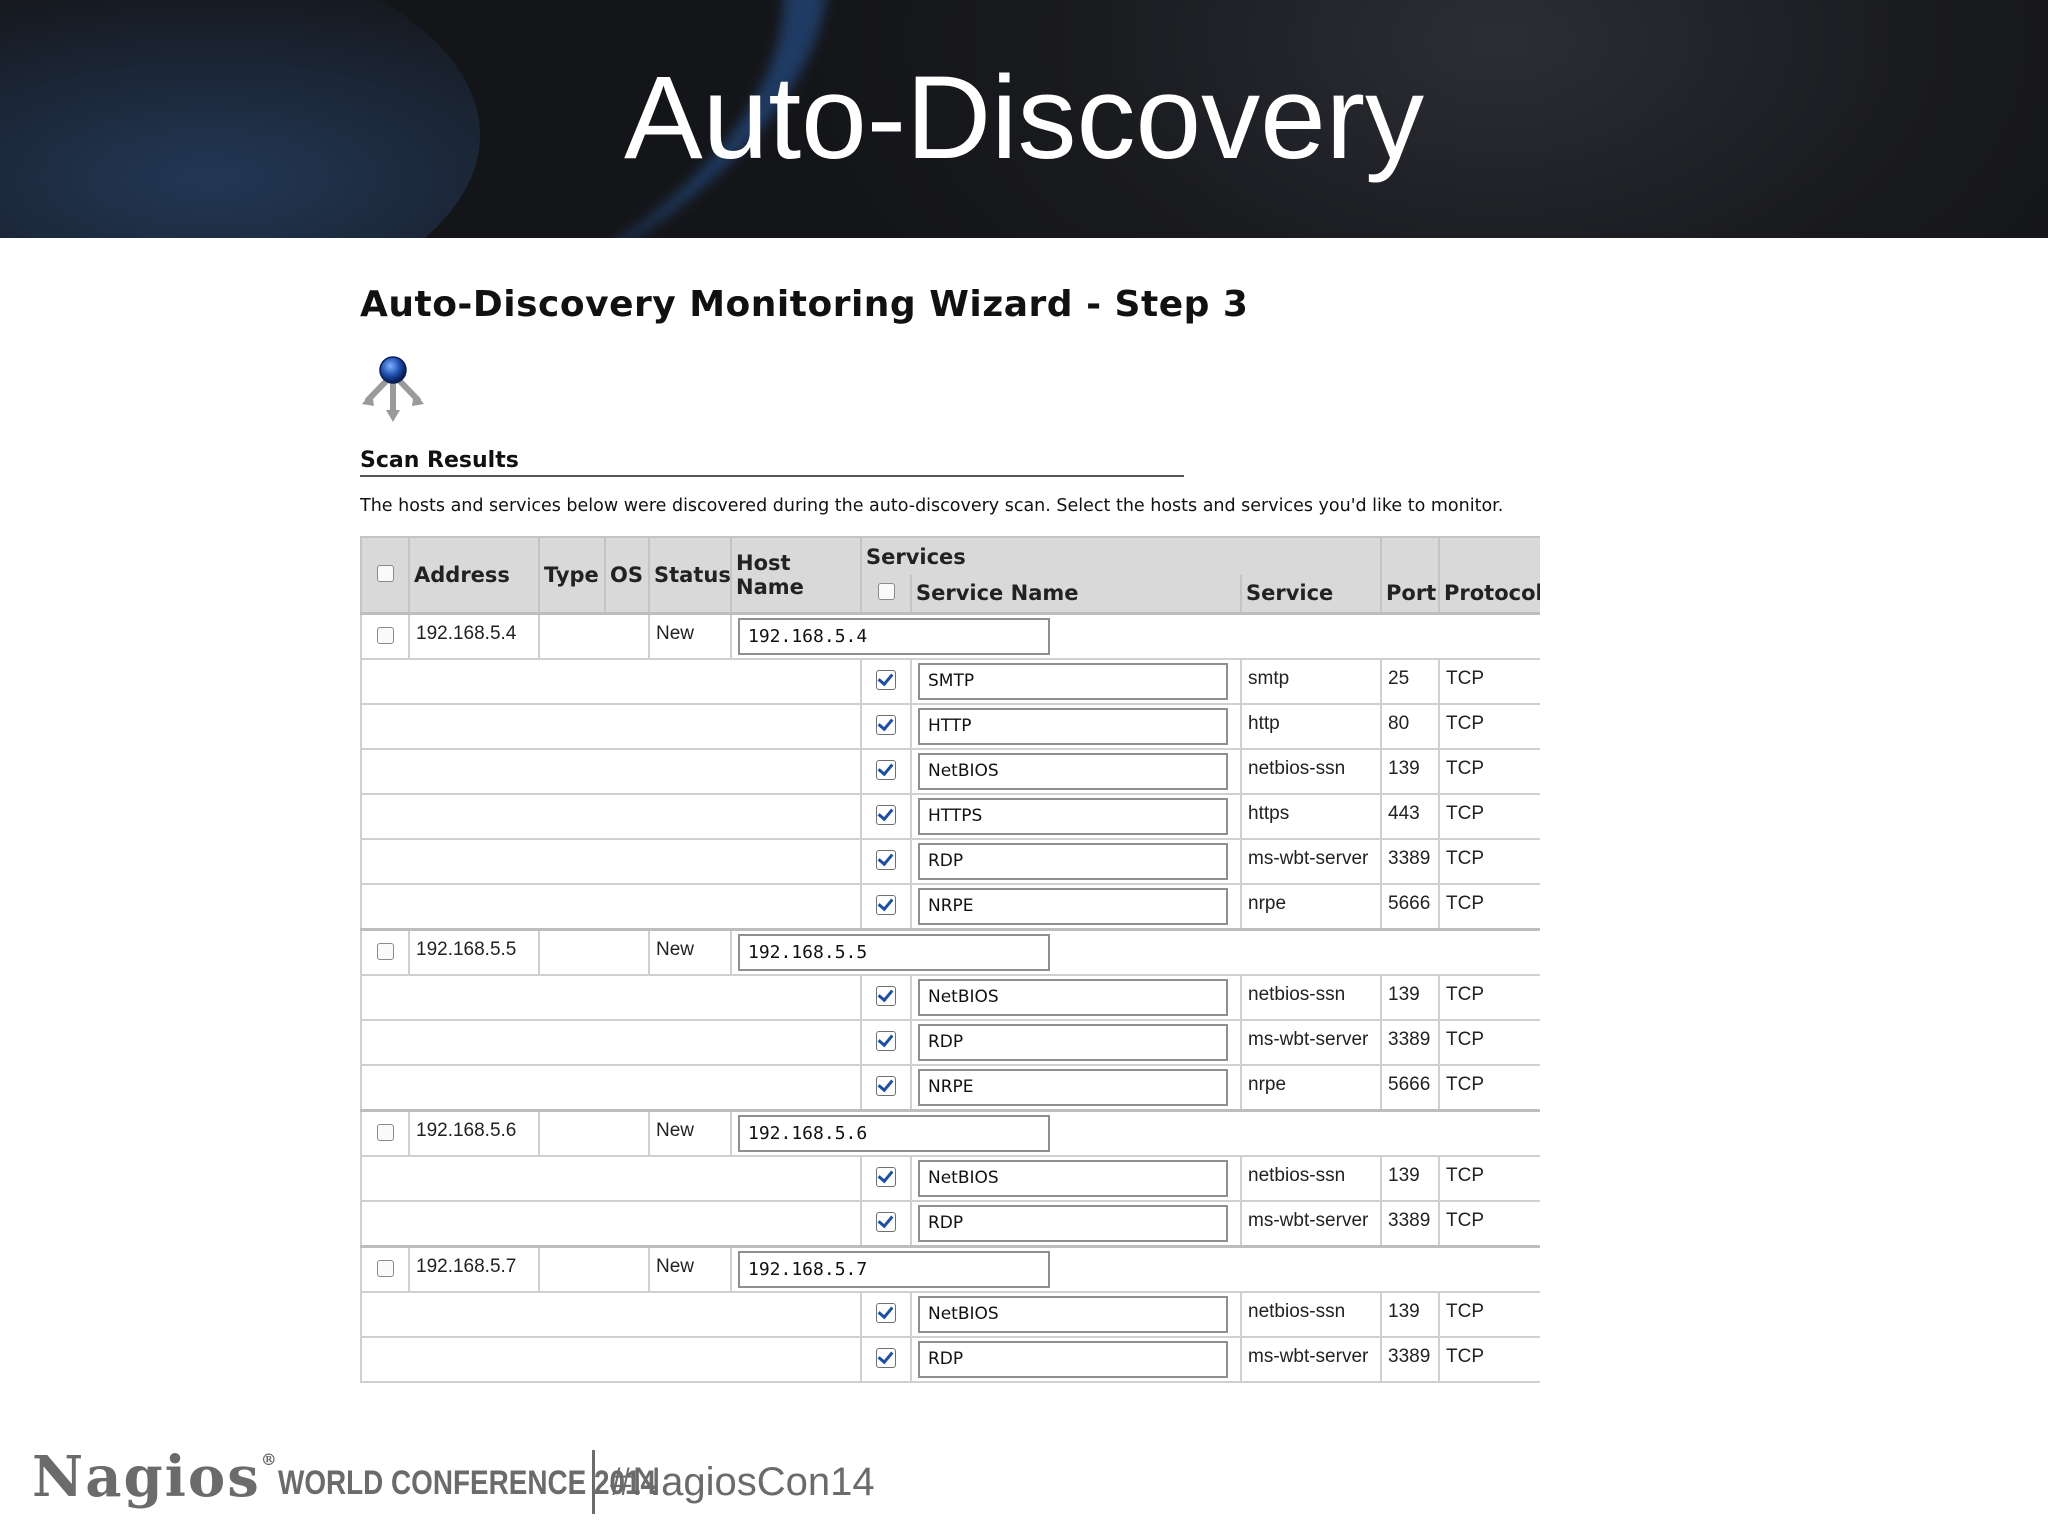 Image resolution: width=2048 pixels, height=1536 pixels. Describe the element at coordinates (796, 575) in the screenshot. I see `header-host-name: Host Name` at that location.